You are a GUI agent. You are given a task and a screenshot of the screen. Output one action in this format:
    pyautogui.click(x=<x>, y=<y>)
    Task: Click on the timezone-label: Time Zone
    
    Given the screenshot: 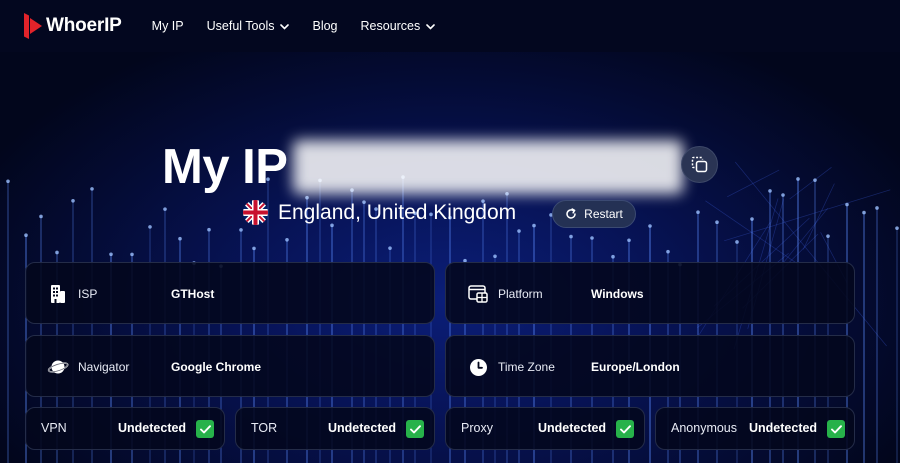 What is the action you would take?
    pyautogui.click(x=526, y=367)
    